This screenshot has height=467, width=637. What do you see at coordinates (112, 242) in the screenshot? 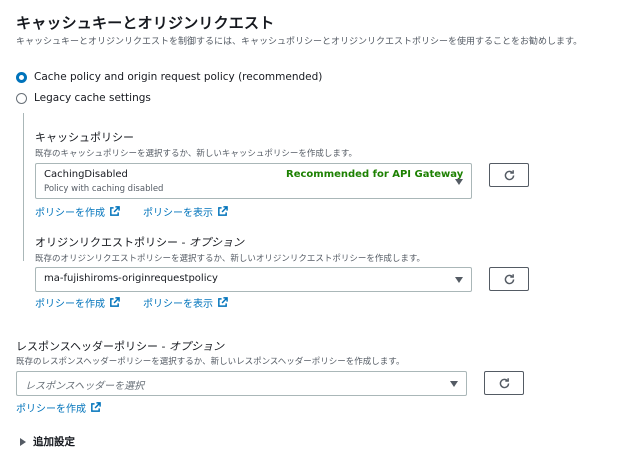
I see `label-text: オリジンリクエストポリシー -` at bounding box center [112, 242].